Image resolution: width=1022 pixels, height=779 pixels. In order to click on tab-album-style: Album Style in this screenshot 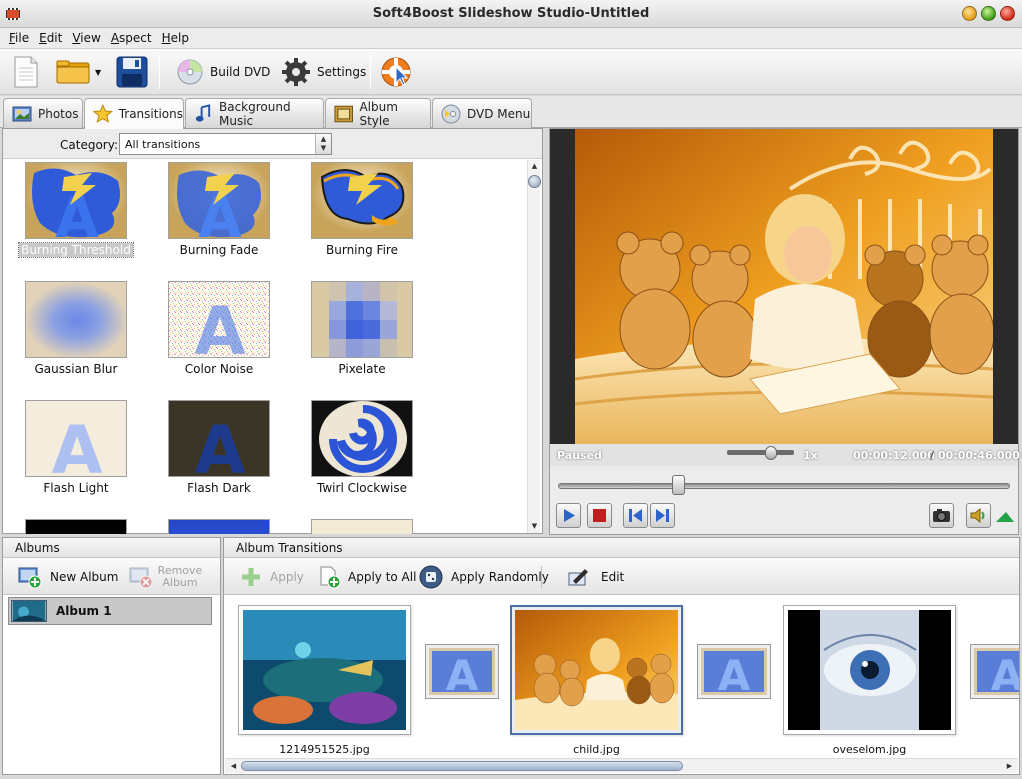, I will do `click(378, 113)`.